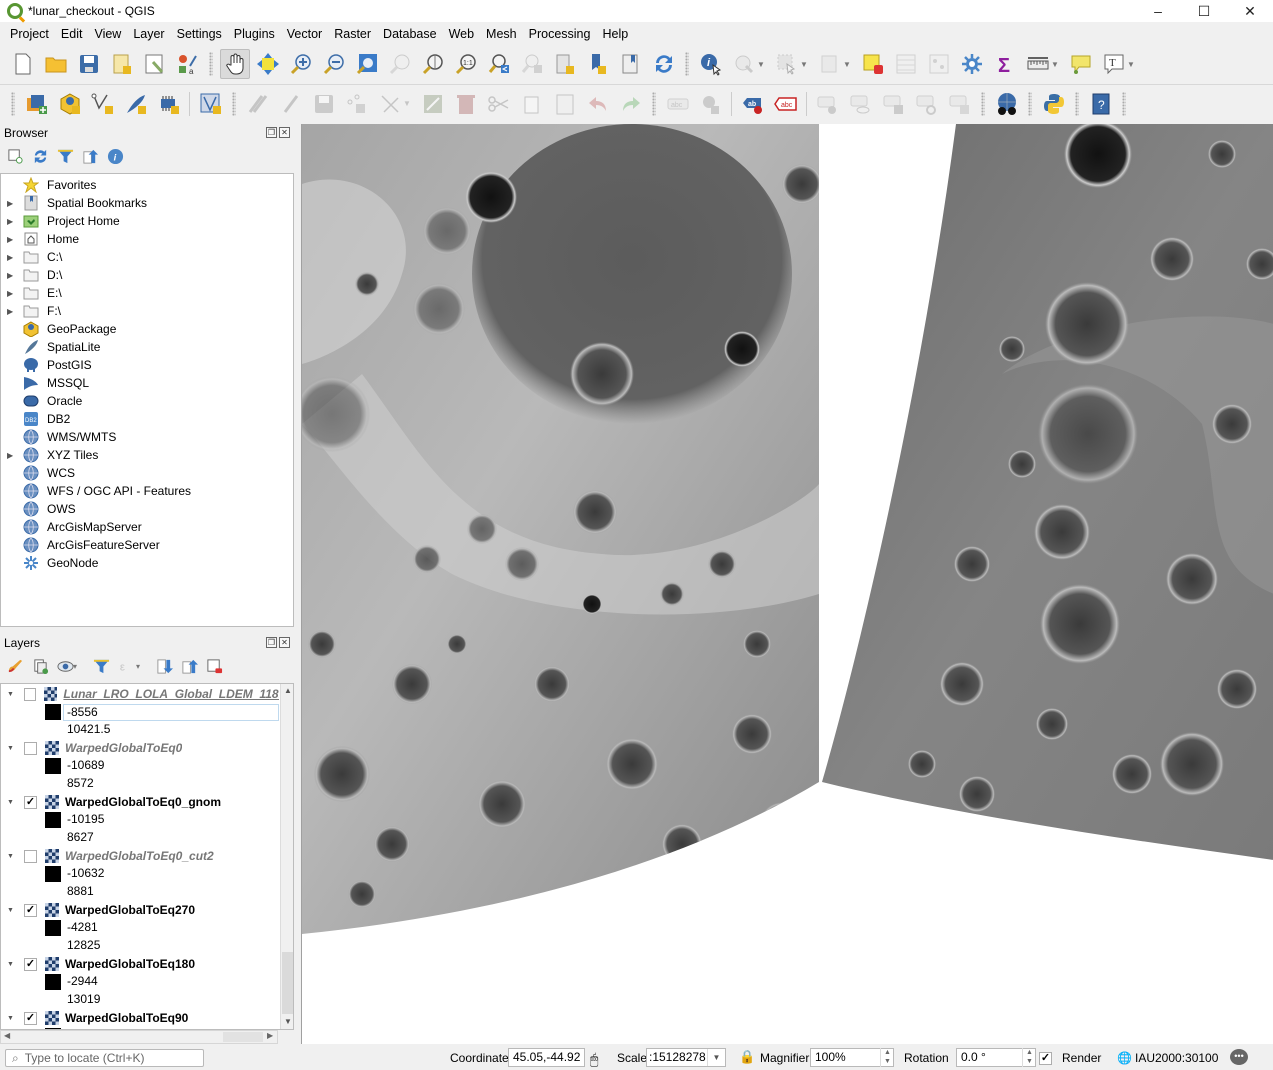 The height and width of the screenshot is (1070, 1273). What do you see at coordinates (1176, 1058) in the screenshot?
I see `crs-button: IAU2000:30100` at bounding box center [1176, 1058].